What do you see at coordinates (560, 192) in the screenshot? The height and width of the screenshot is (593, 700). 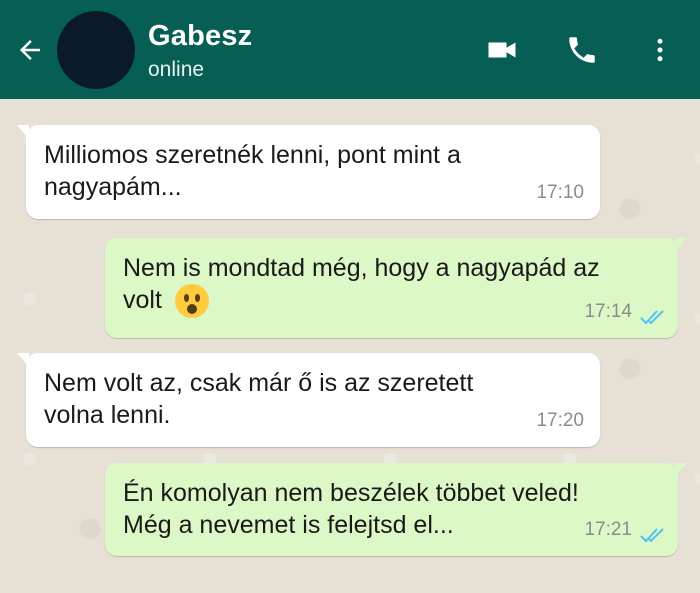 I see `message-time: 17:10` at bounding box center [560, 192].